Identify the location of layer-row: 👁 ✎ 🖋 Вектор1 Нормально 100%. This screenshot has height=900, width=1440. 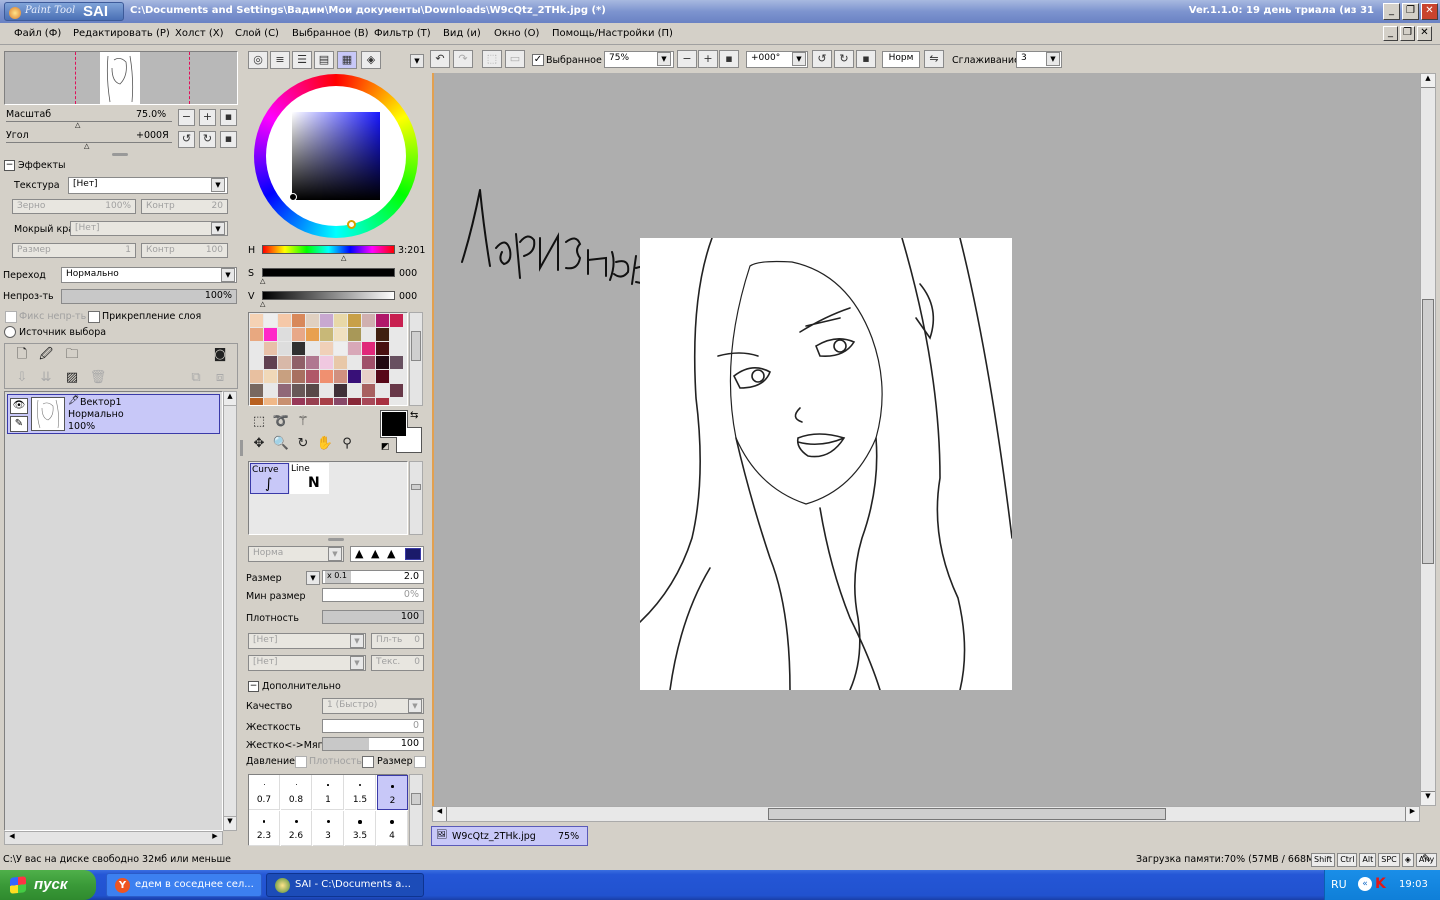
(113, 414).